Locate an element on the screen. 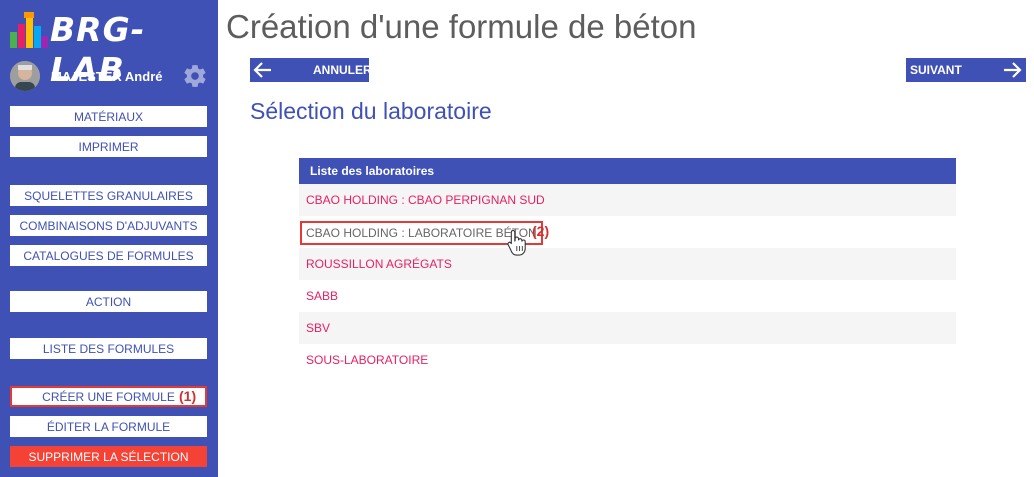  lab-name: CBAO HOLDING : CBAO PERPIGNAN SUD is located at coordinates (425, 200).